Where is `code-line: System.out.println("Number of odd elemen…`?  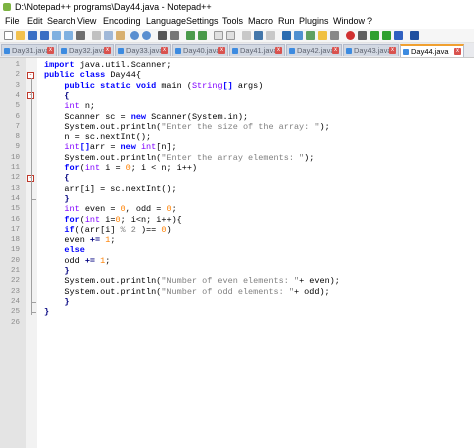 code-line: System.out.println("Number of odd elemen… is located at coordinates (186, 292).